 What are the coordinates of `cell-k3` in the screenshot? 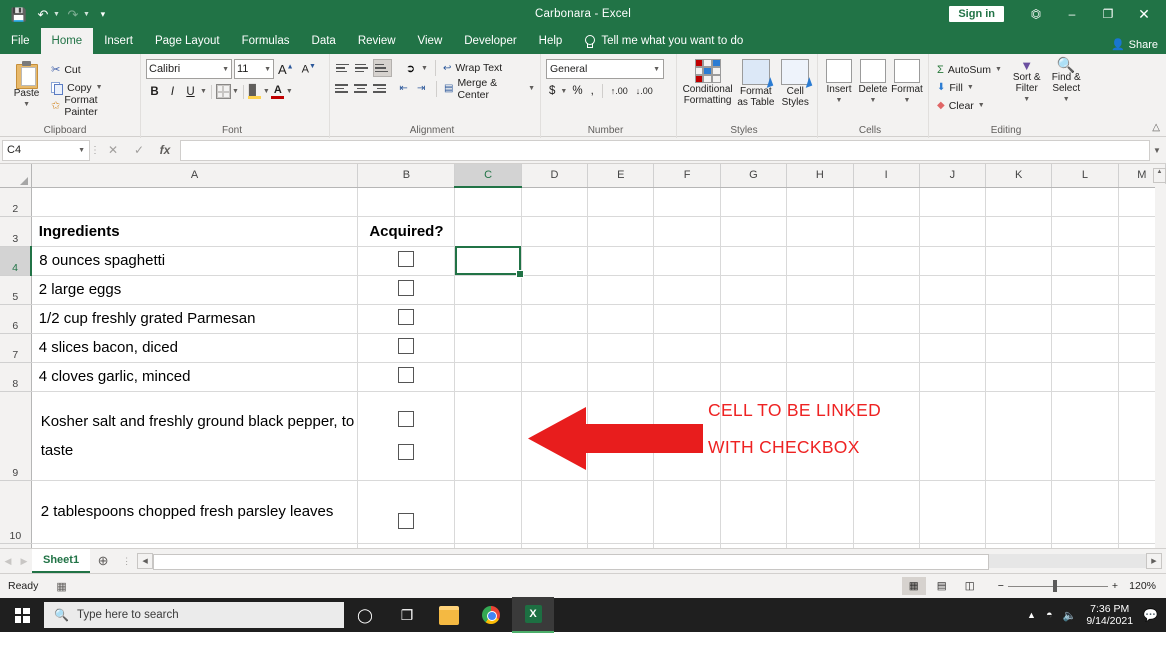 It's located at (1019, 231).